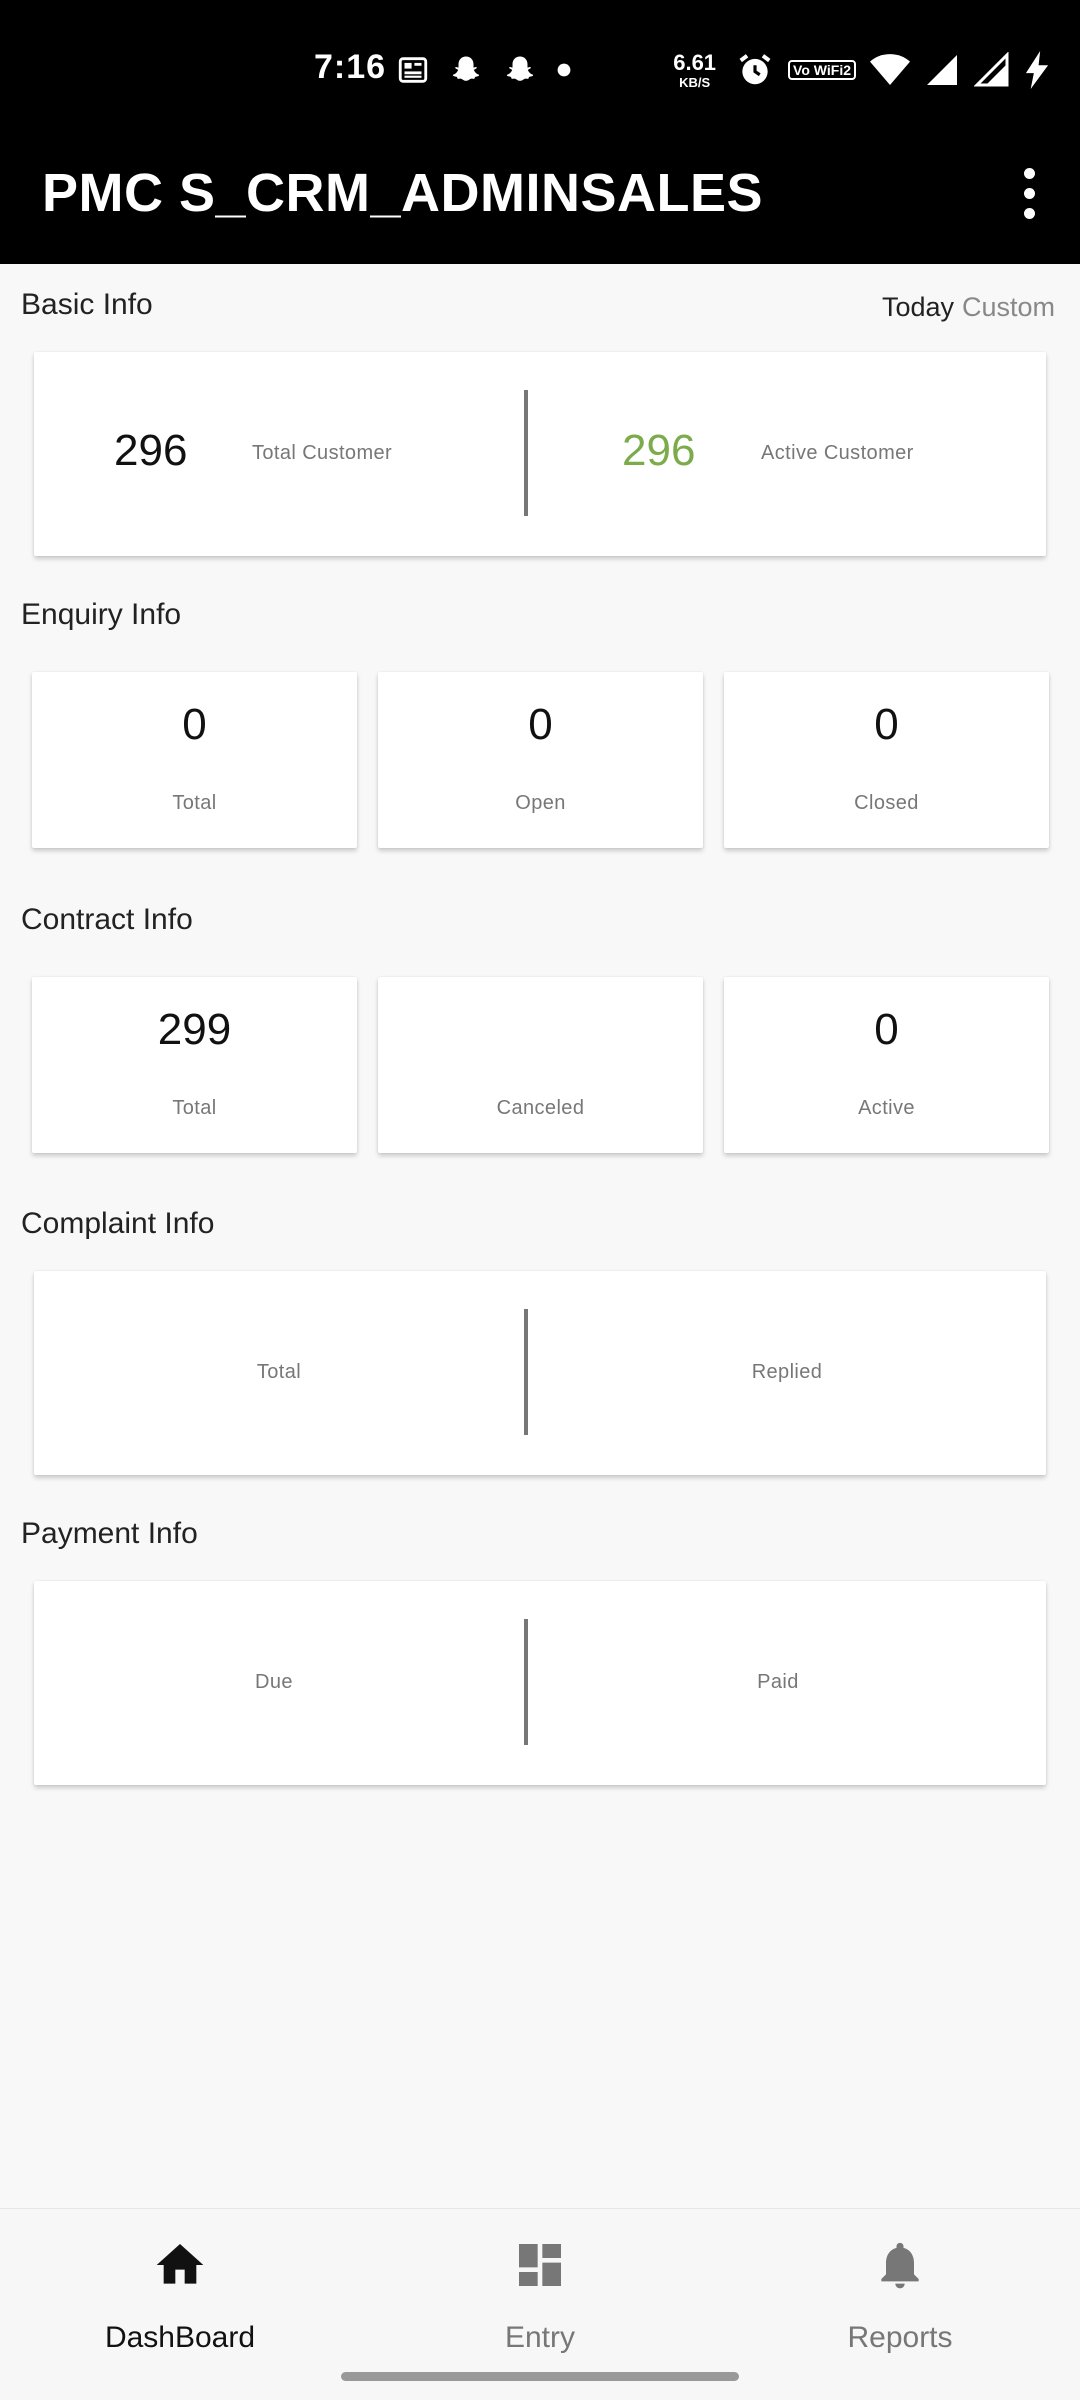 This screenshot has width=1080, height=2400. I want to click on payment-due-label: Due, so click(274, 1682).